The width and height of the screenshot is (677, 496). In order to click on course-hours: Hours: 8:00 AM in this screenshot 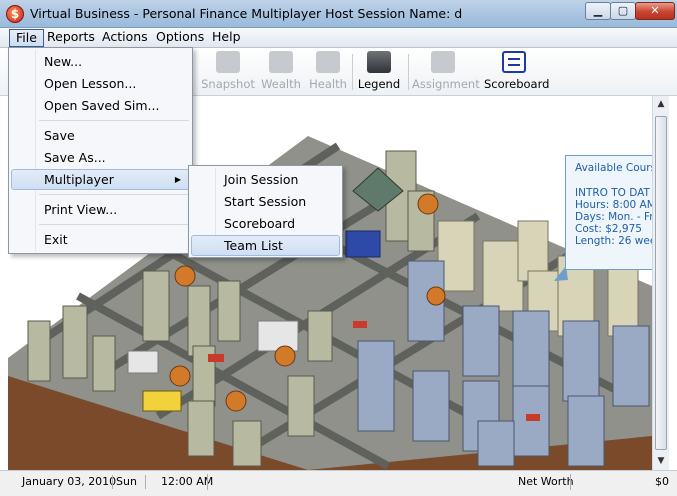, I will do `click(615, 205)`.